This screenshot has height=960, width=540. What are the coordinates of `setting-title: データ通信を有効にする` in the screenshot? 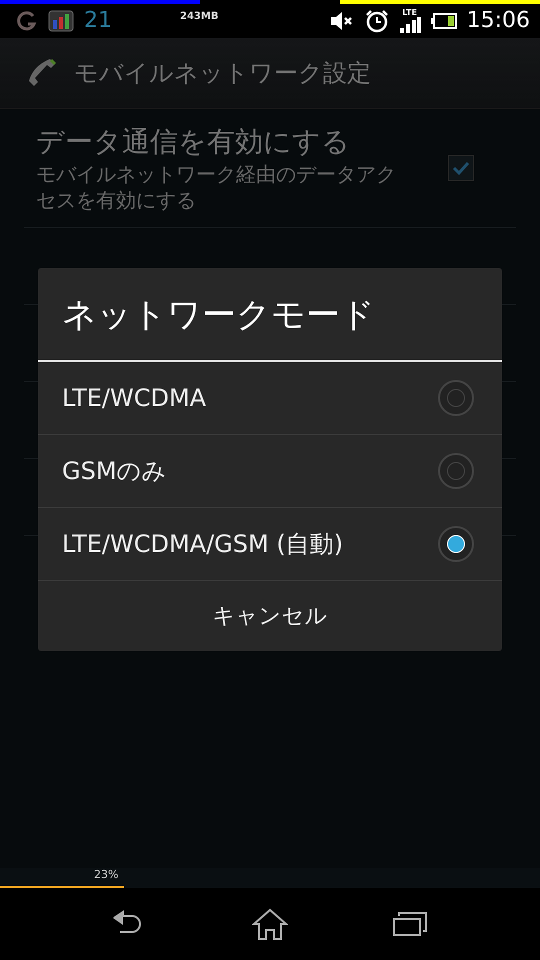 It's located at (193, 142).